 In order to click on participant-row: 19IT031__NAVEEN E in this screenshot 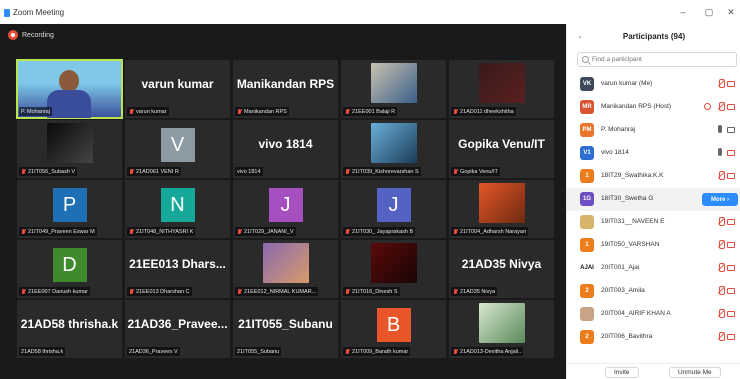, I will do `click(653, 222)`.